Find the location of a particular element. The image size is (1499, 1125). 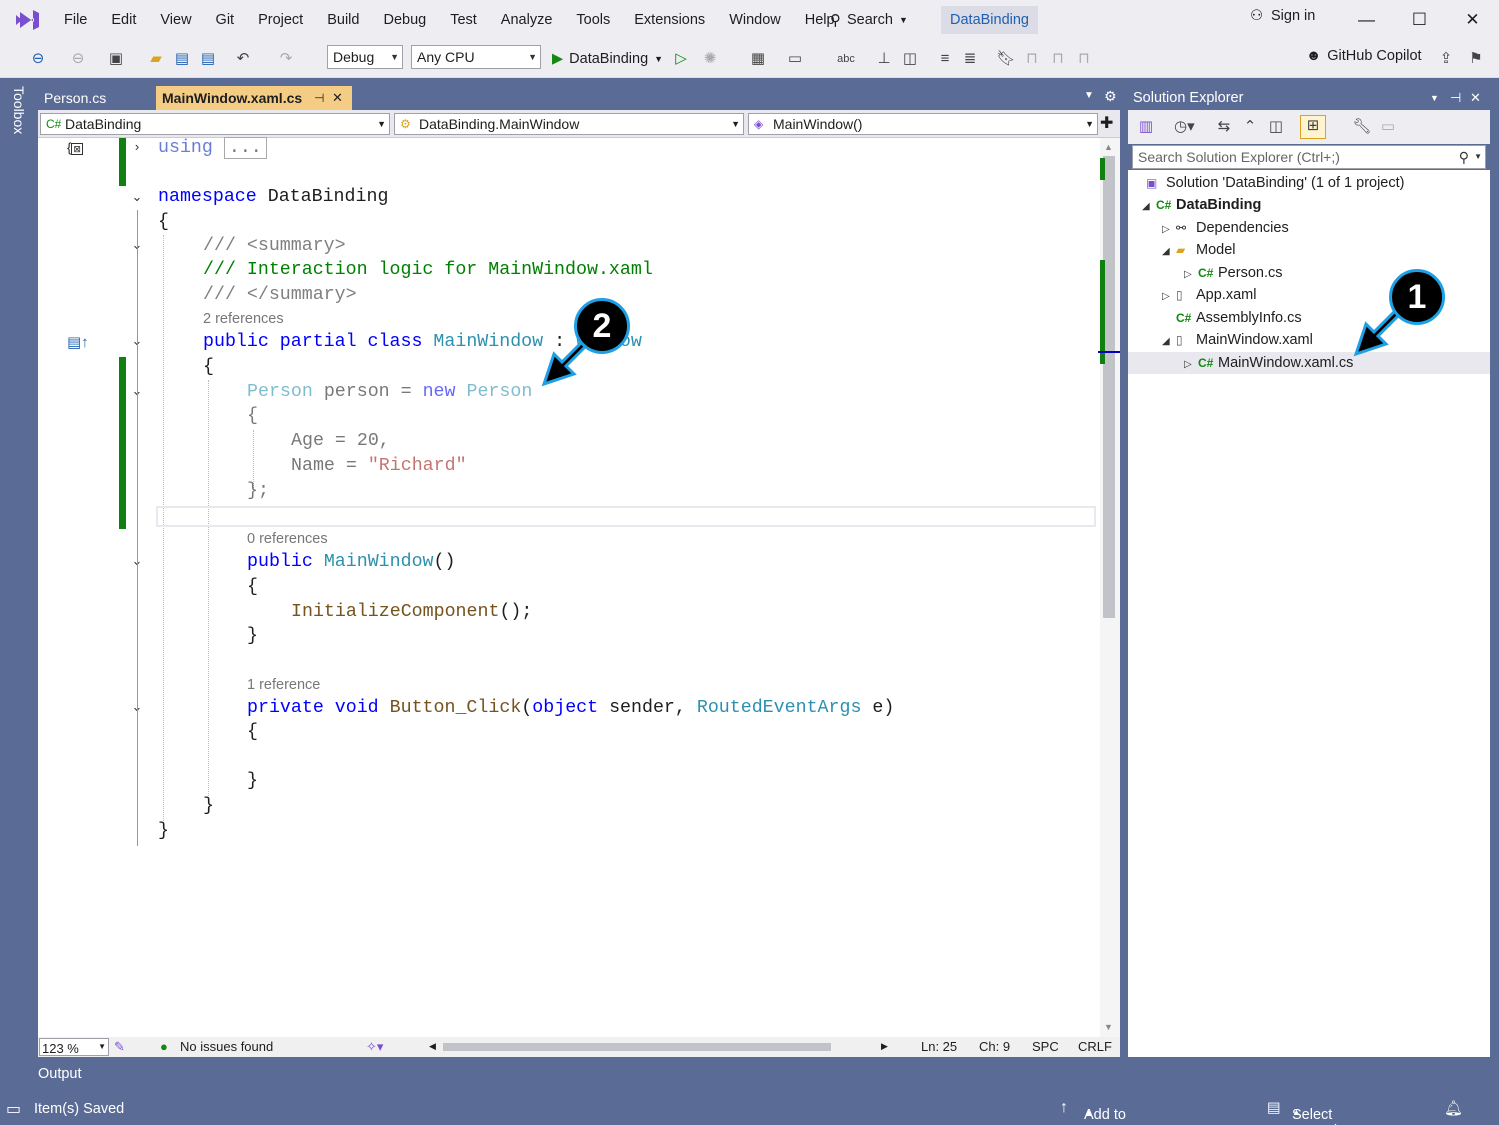

menu-item-extensions: Extensions is located at coordinates (669, 20).